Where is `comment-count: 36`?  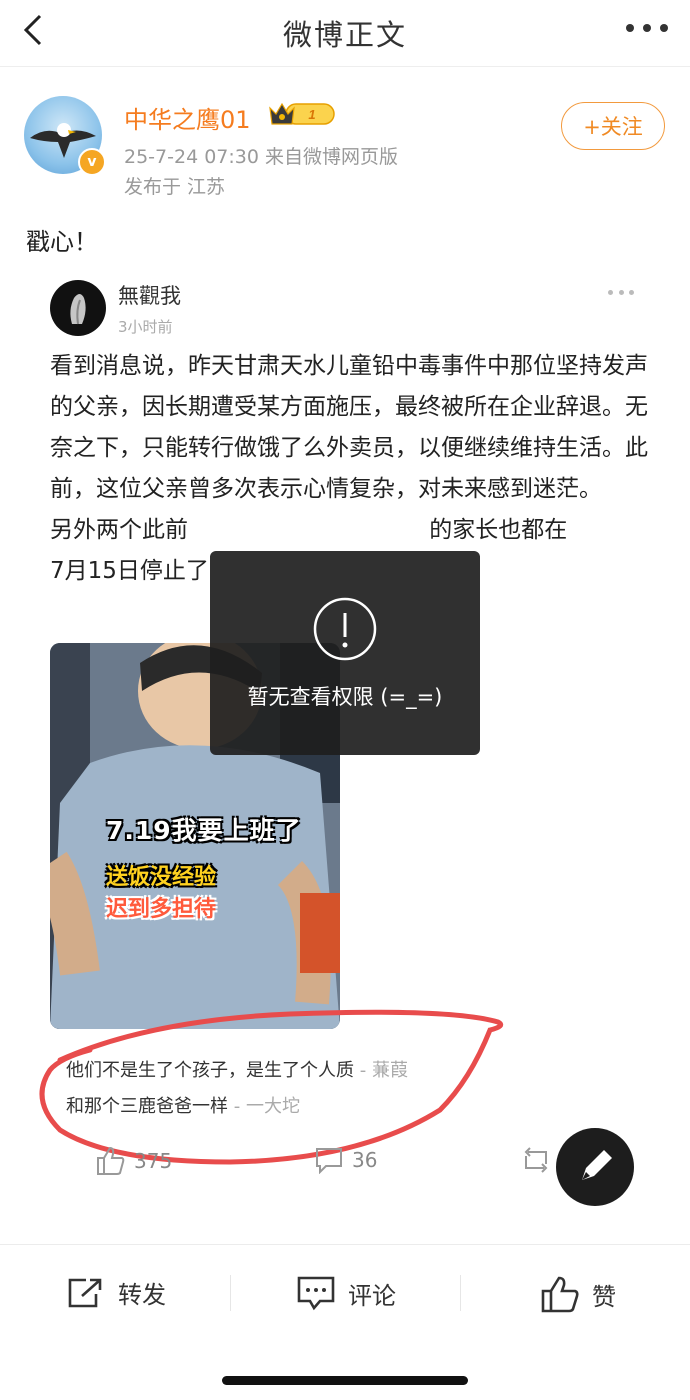 comment-count: 36 is located at coordinates (365, 1160).